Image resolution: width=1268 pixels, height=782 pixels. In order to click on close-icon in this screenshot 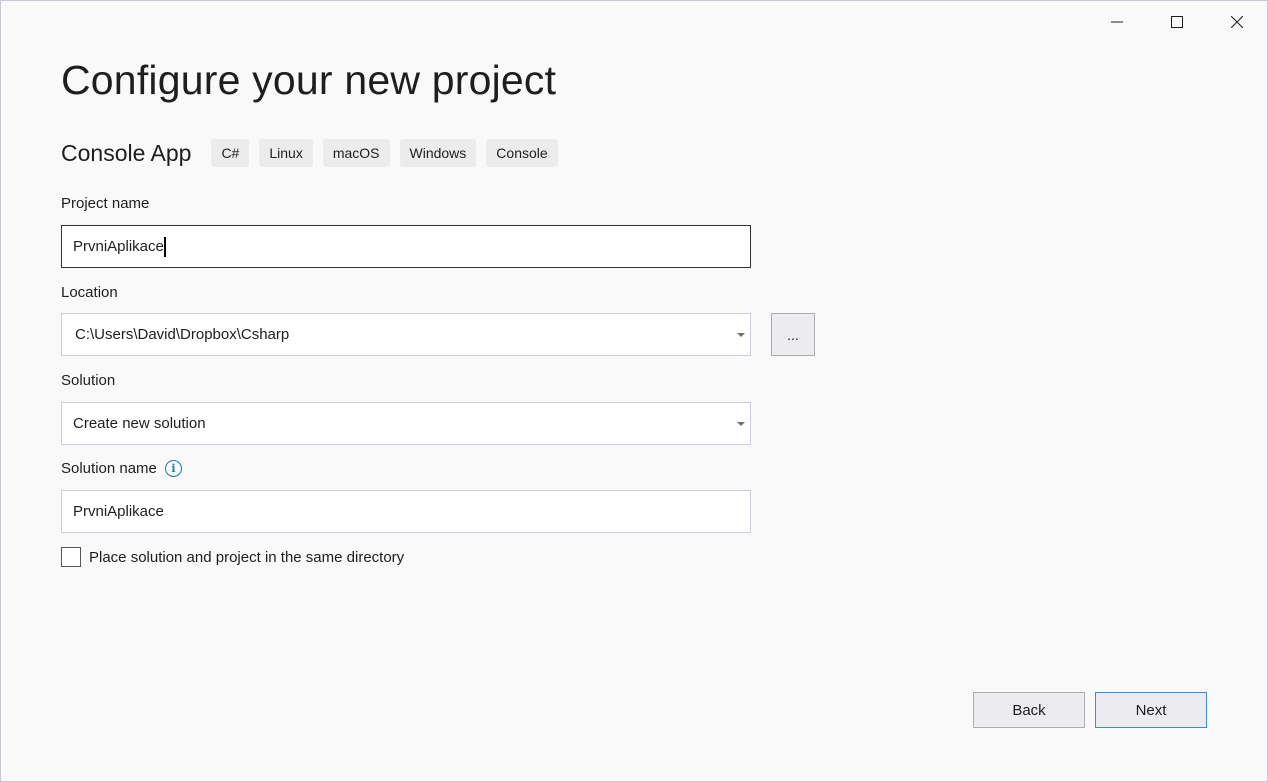, I will do `click(1237, 22)`.